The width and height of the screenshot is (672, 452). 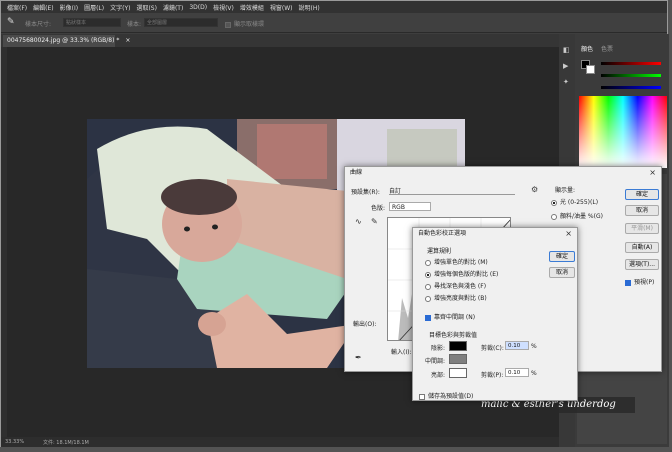 I want to click on curves-auto-button: 自動(A), so click(x=642, y=247).